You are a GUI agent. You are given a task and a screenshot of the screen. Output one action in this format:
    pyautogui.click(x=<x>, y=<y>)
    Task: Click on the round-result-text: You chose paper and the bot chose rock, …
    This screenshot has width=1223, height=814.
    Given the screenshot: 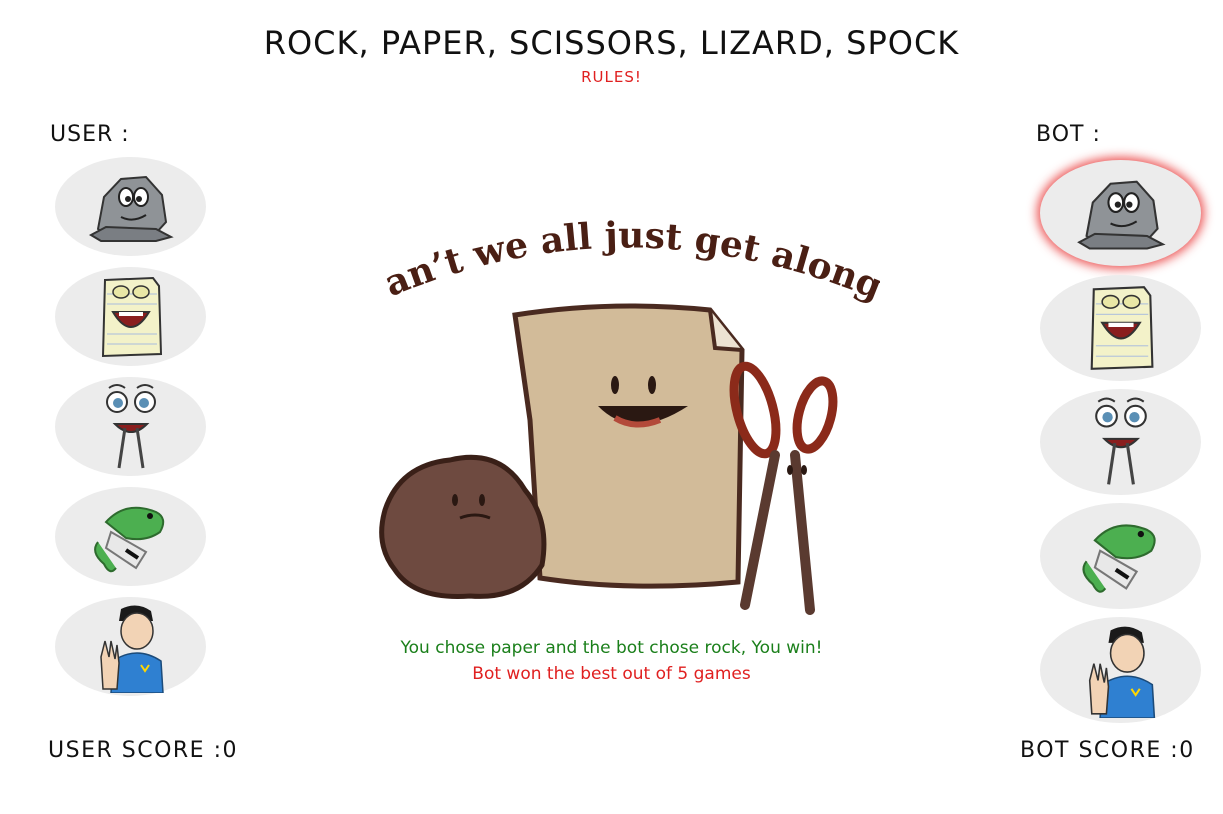 What is the action you would take?
    pyautogui.click(x=611, y=648)
    